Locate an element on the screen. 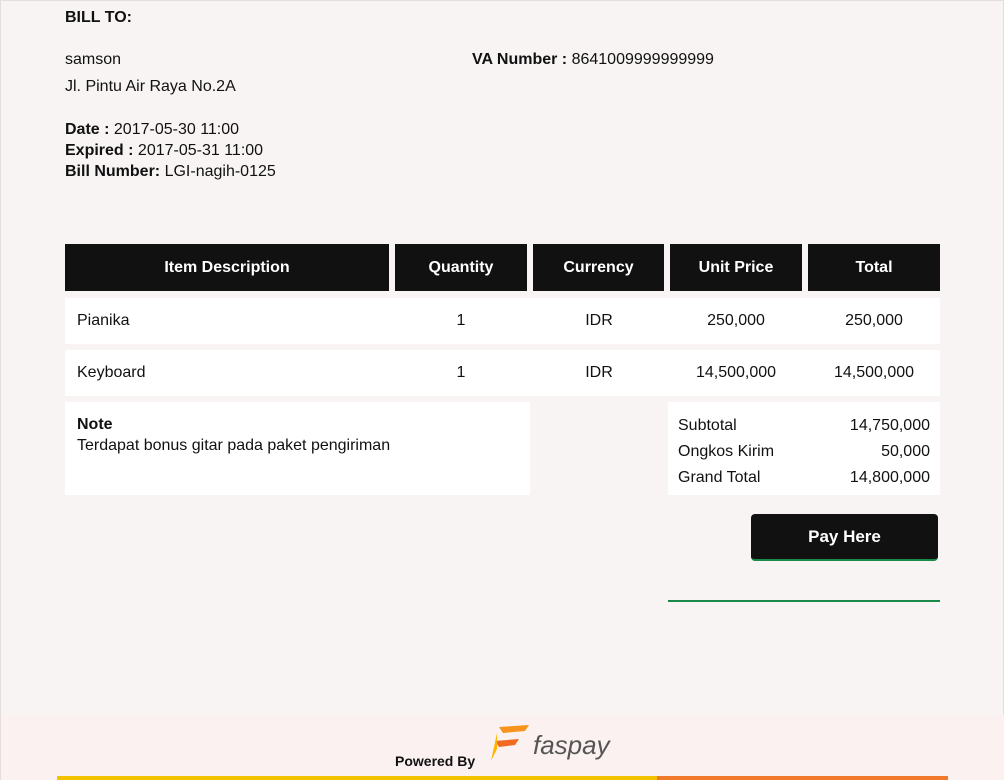  powered-by-label: Powered By is located at coordinates (435, 761).